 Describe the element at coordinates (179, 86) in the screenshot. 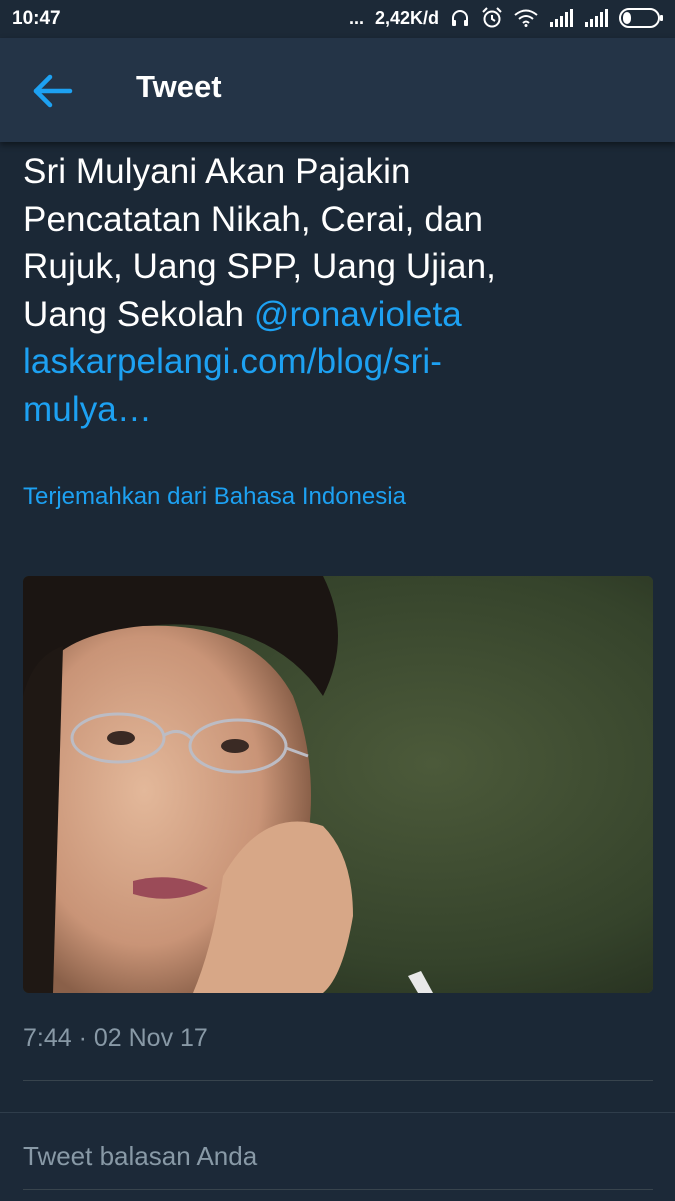

I see `page-title: Tweet` at that location.